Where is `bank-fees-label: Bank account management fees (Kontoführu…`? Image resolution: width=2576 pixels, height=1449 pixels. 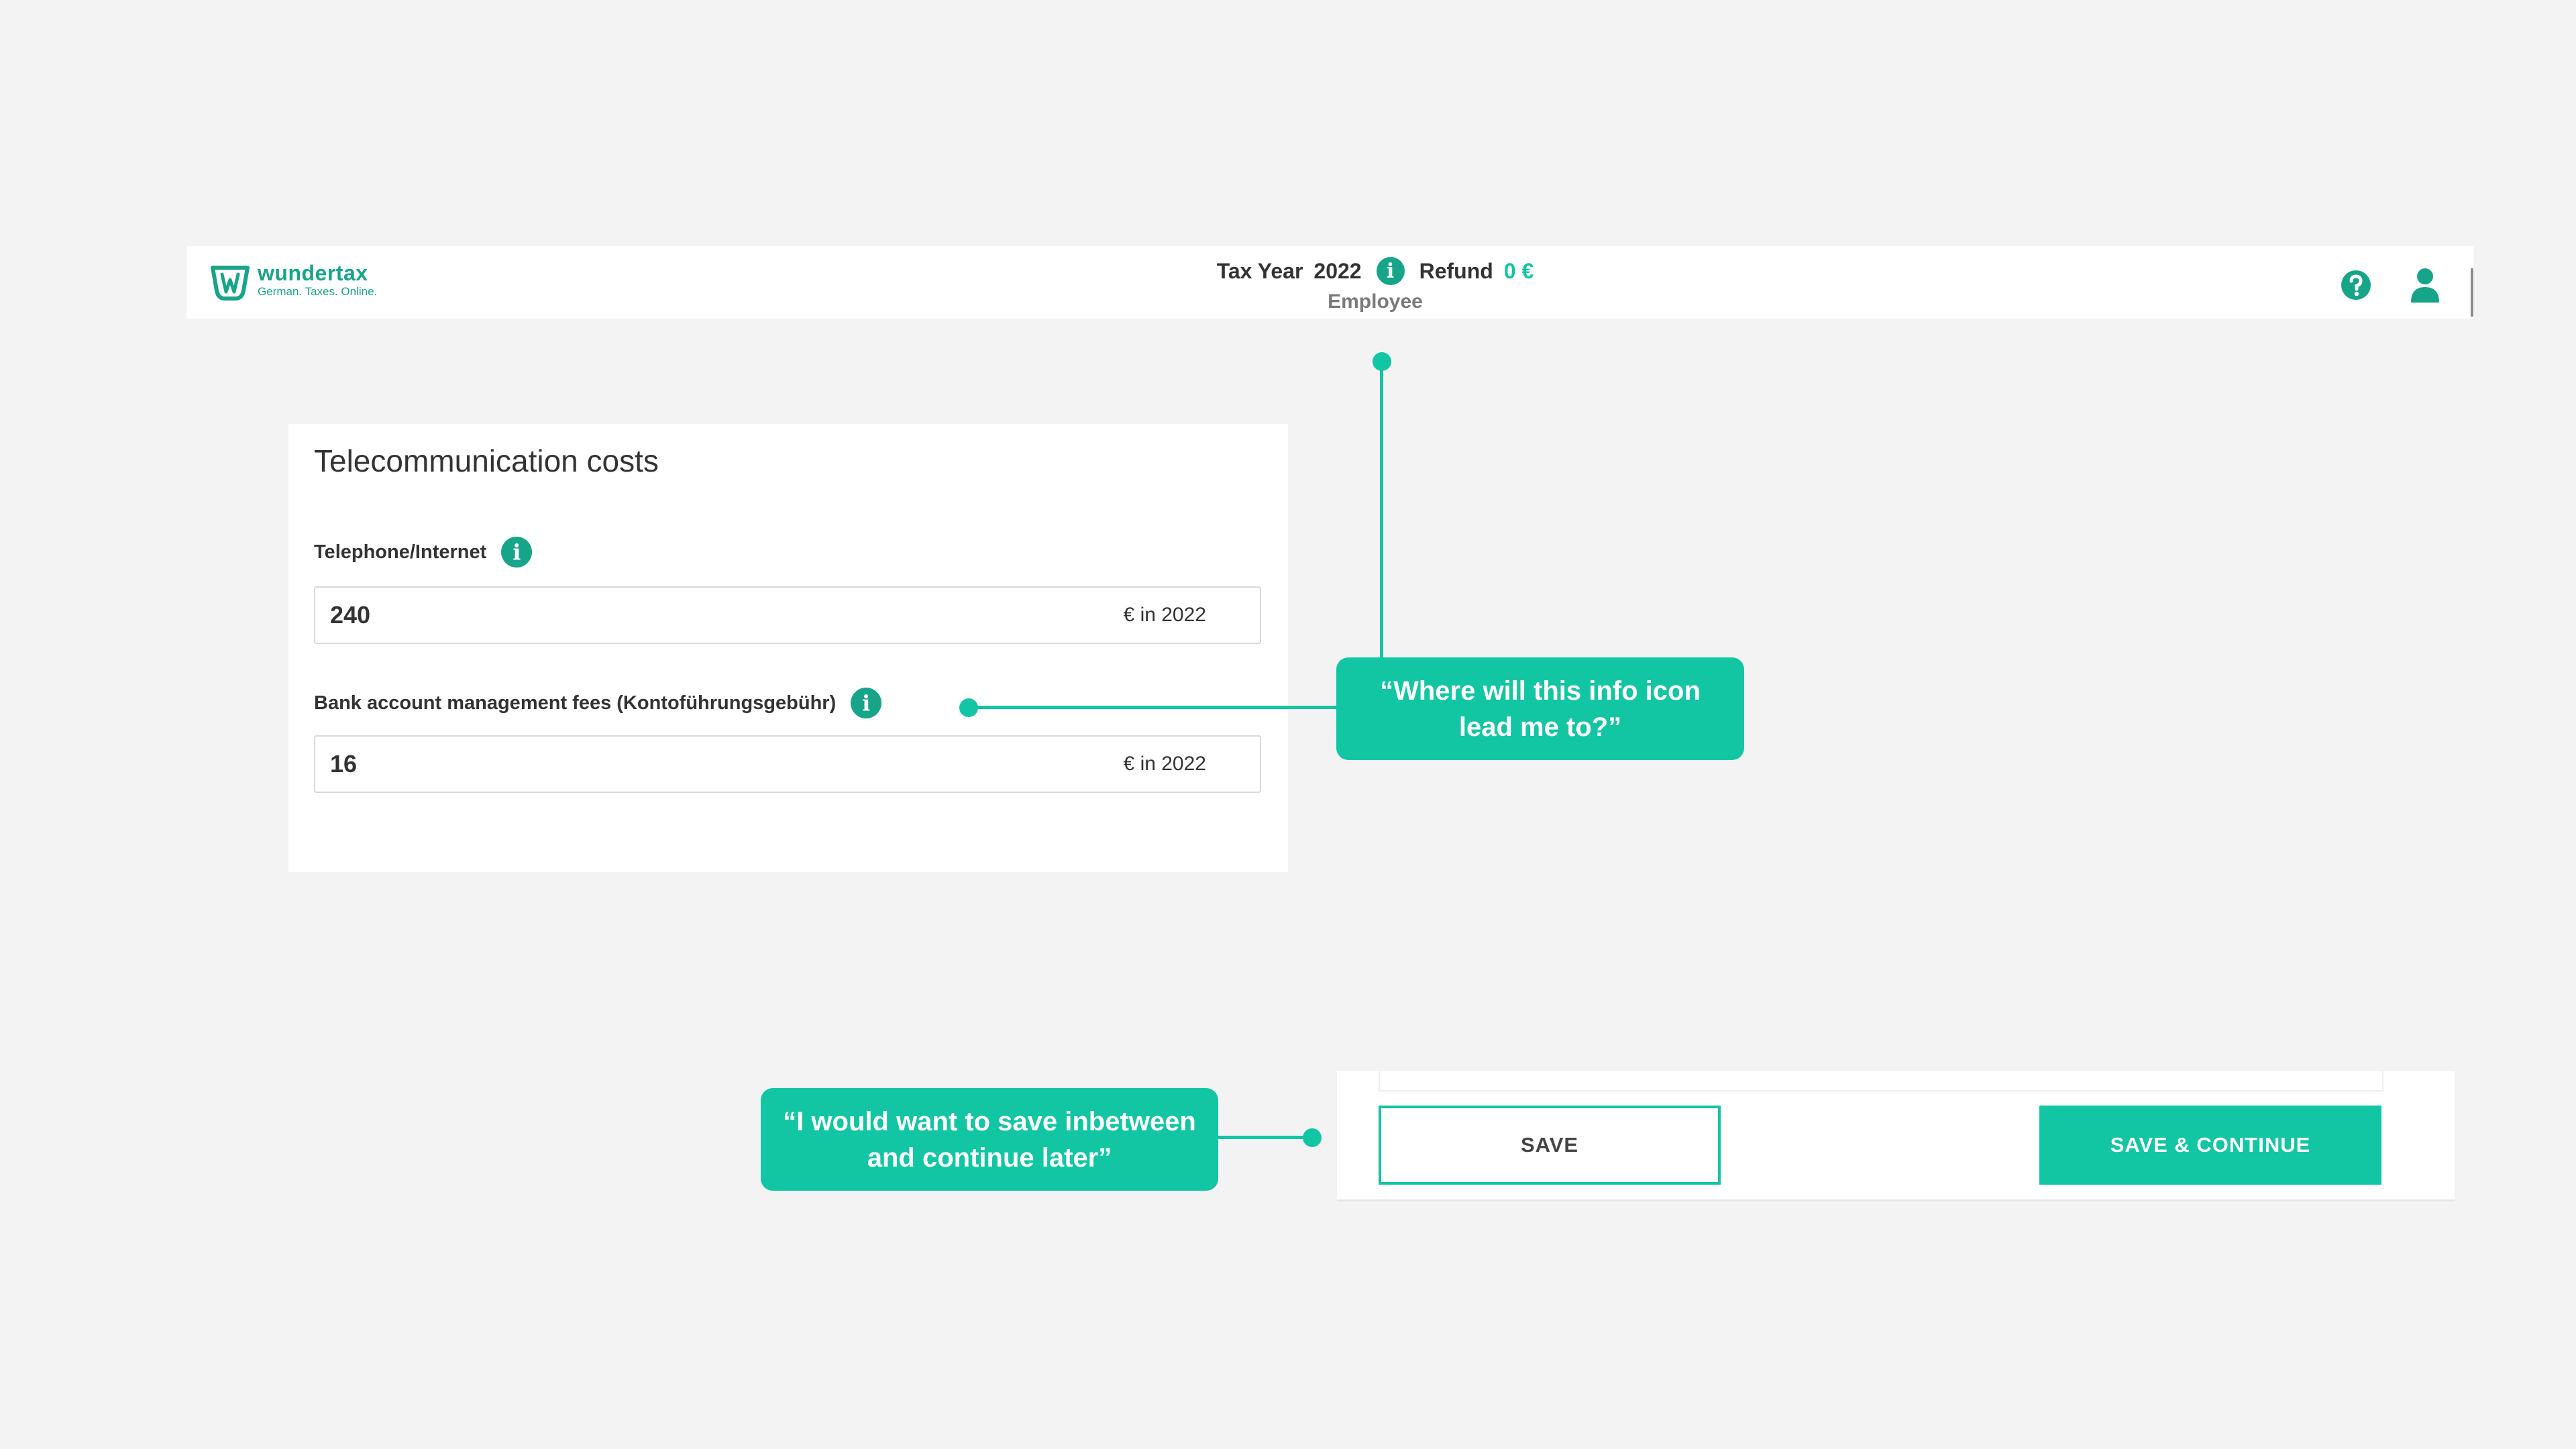 bank-fees-label: Bank account management fees (Kontoführu… is located at coordinates (575, 703).